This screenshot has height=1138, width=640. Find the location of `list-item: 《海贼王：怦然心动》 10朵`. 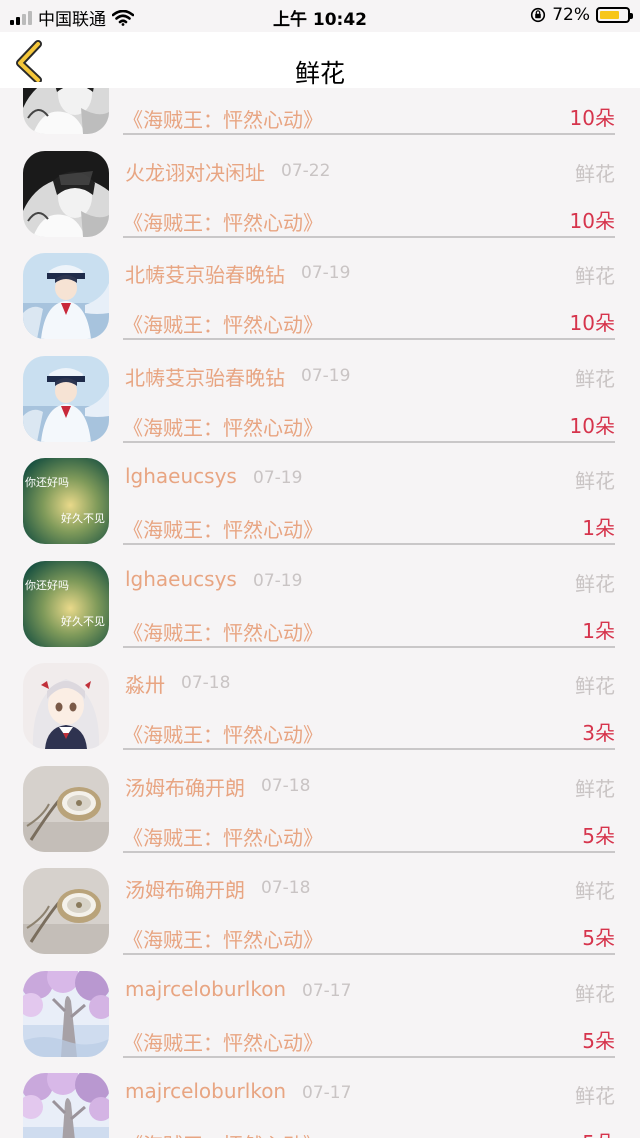

list-item: 《海贼王：怦然心动》 10朵 is located at coordinates (320, 112).